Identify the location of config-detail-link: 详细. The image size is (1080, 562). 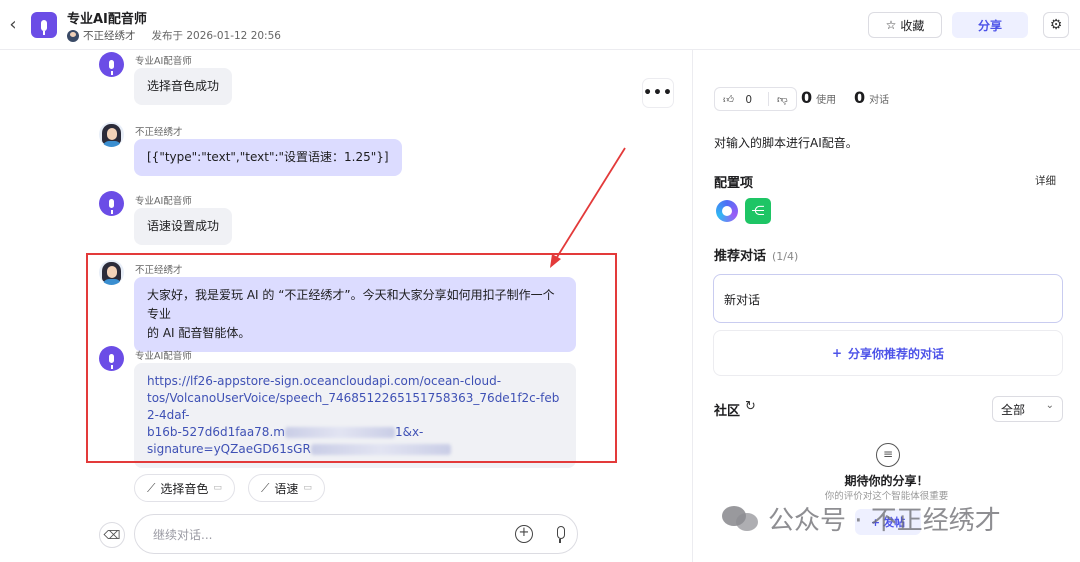
(1045, 180).